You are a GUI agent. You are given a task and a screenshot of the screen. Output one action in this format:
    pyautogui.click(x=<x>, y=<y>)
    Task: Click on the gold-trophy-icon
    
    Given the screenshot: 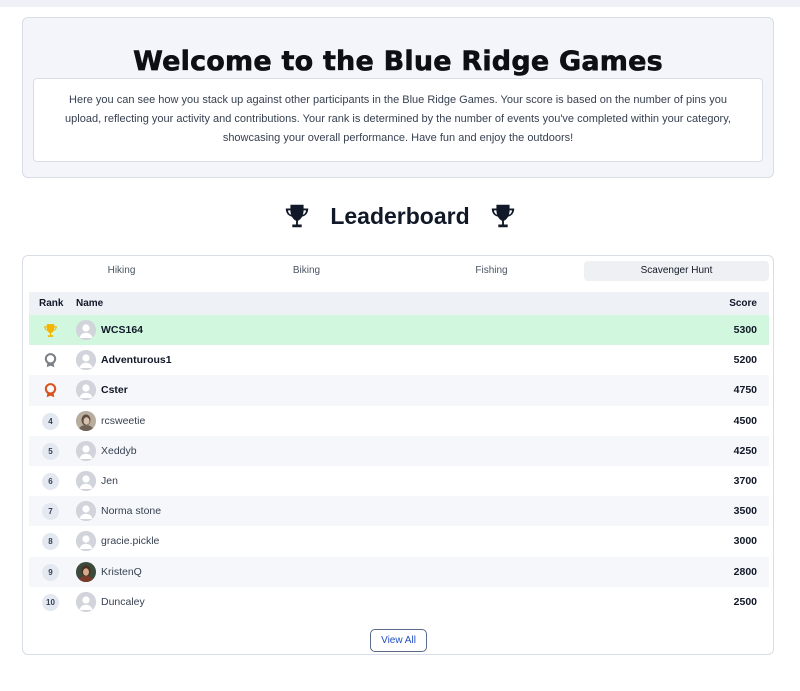 What is the action you would take?
    pyautogui.click(x=50, y=330)
    